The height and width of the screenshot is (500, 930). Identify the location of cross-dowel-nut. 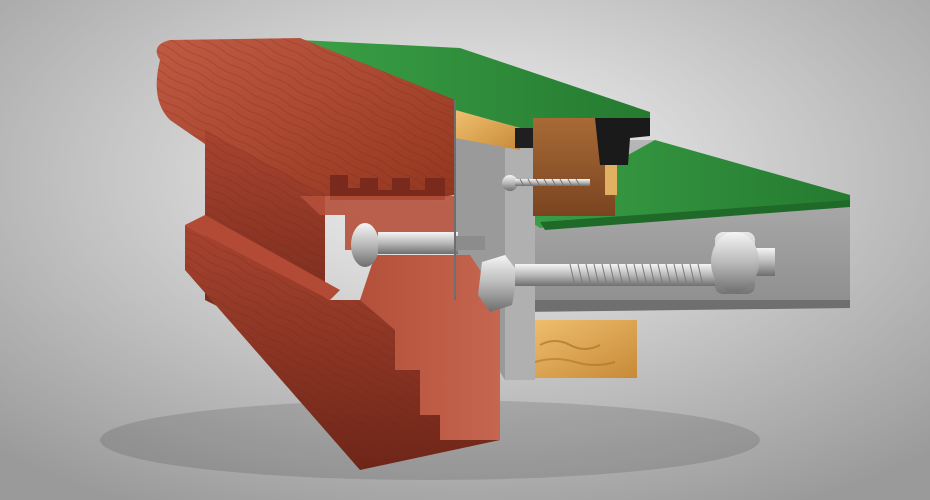
(735, 263).